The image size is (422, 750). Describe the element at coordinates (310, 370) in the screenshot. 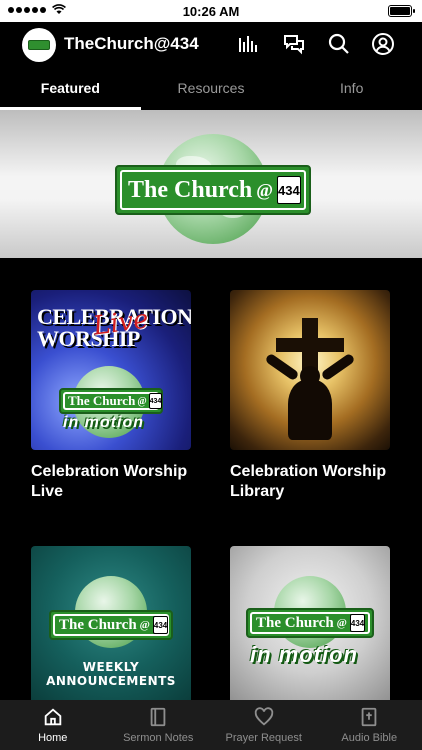

I see `card-thumbnail` at that location.